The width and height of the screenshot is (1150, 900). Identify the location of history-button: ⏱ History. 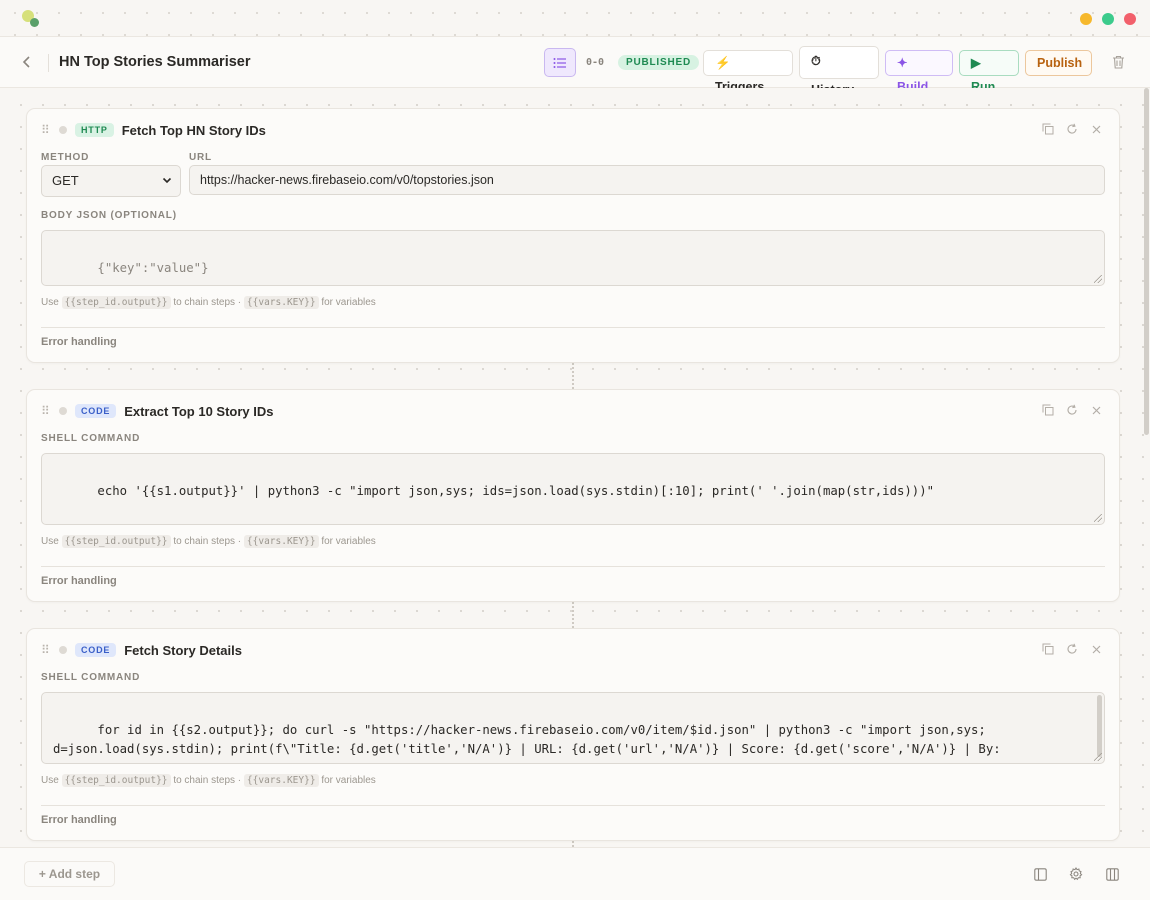
(839, 71).